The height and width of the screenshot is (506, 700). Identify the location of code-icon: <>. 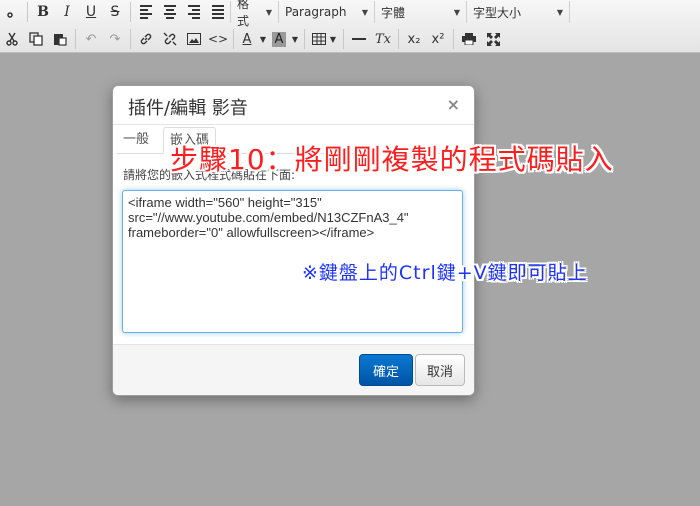
(218, 39).